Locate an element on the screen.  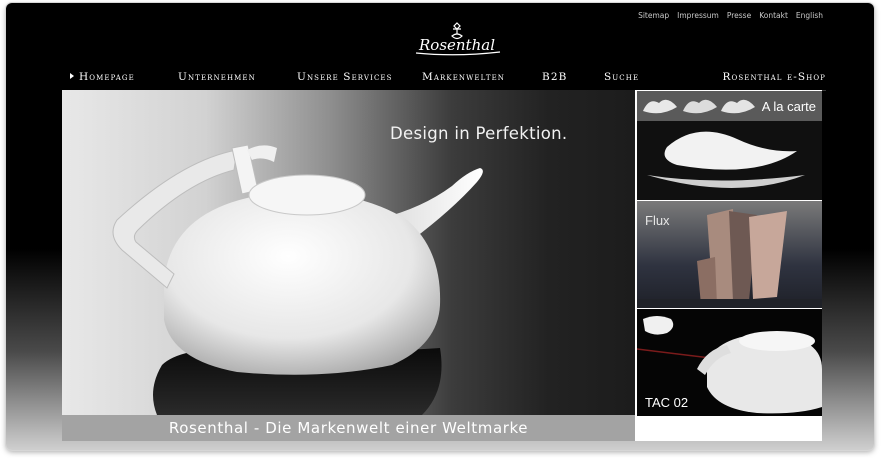
tile-label: Flux is located at coordinates (657, 220).